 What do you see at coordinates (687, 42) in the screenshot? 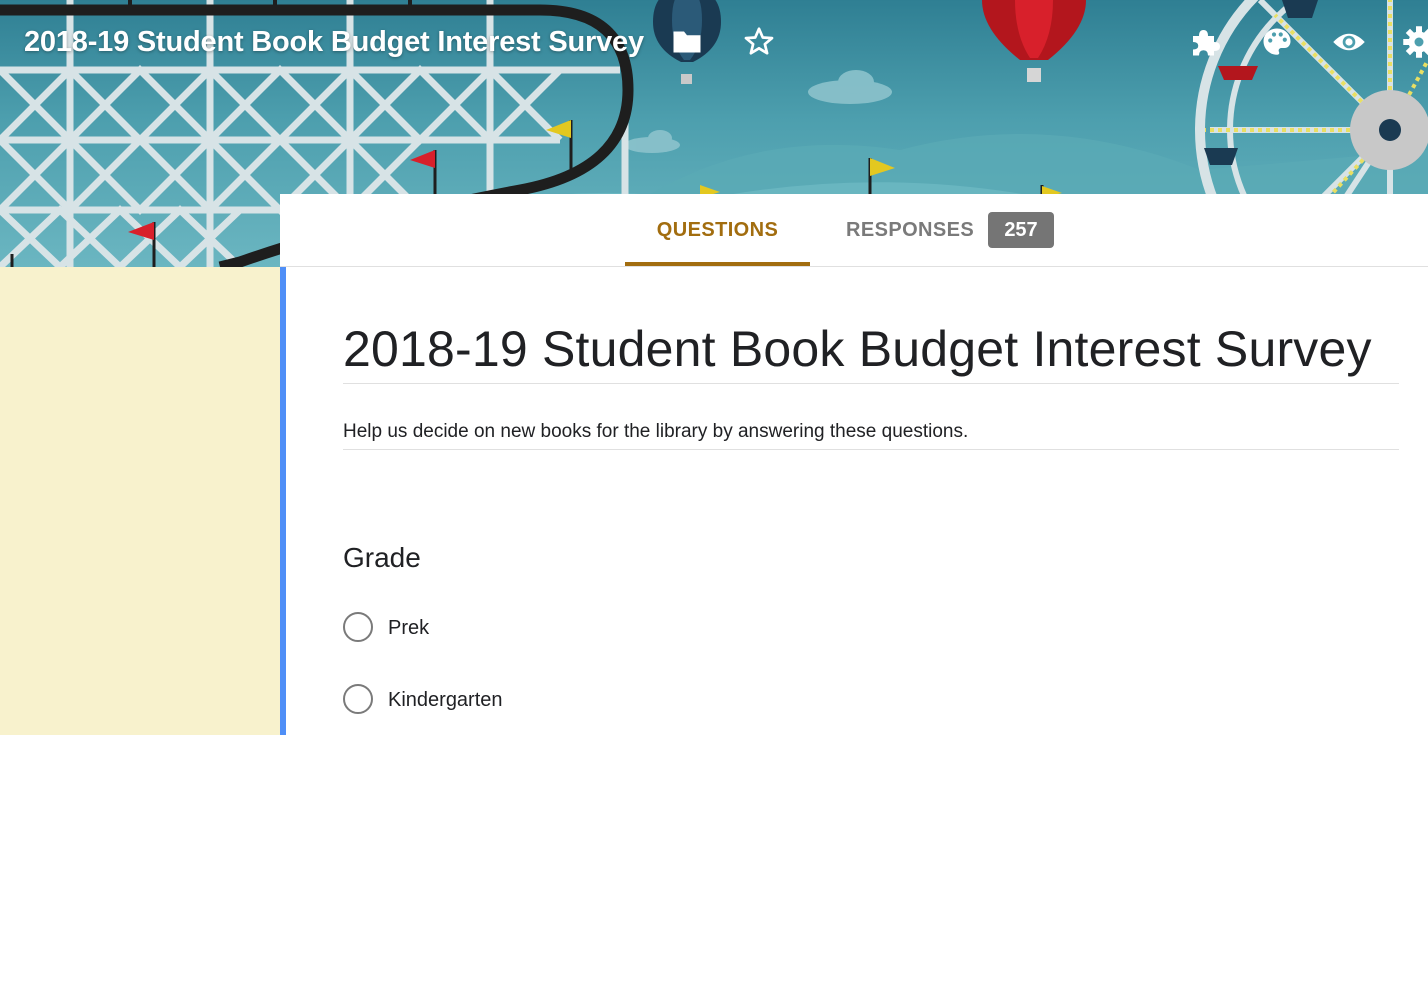
I see `folder-icon` at bounding box center [687, 42].